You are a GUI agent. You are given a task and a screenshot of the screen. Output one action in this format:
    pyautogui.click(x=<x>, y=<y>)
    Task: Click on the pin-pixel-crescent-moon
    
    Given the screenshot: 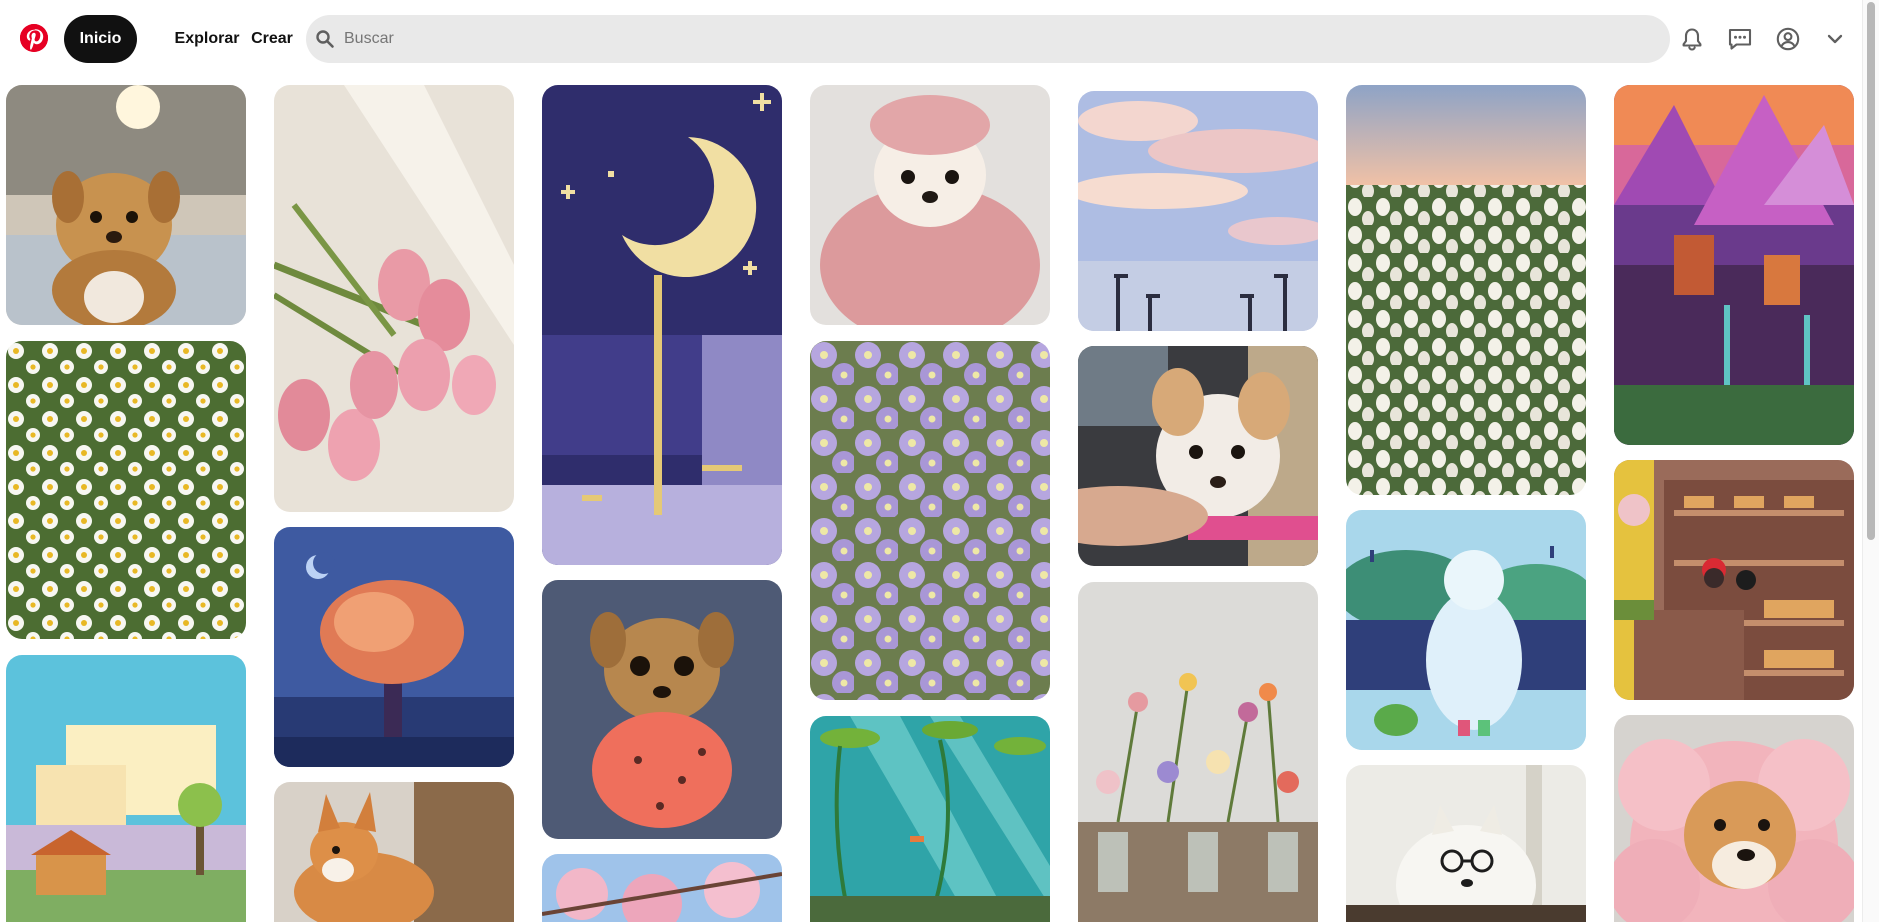 What is the action you would take?
    pyautogui.click(x=662, y=325)
    